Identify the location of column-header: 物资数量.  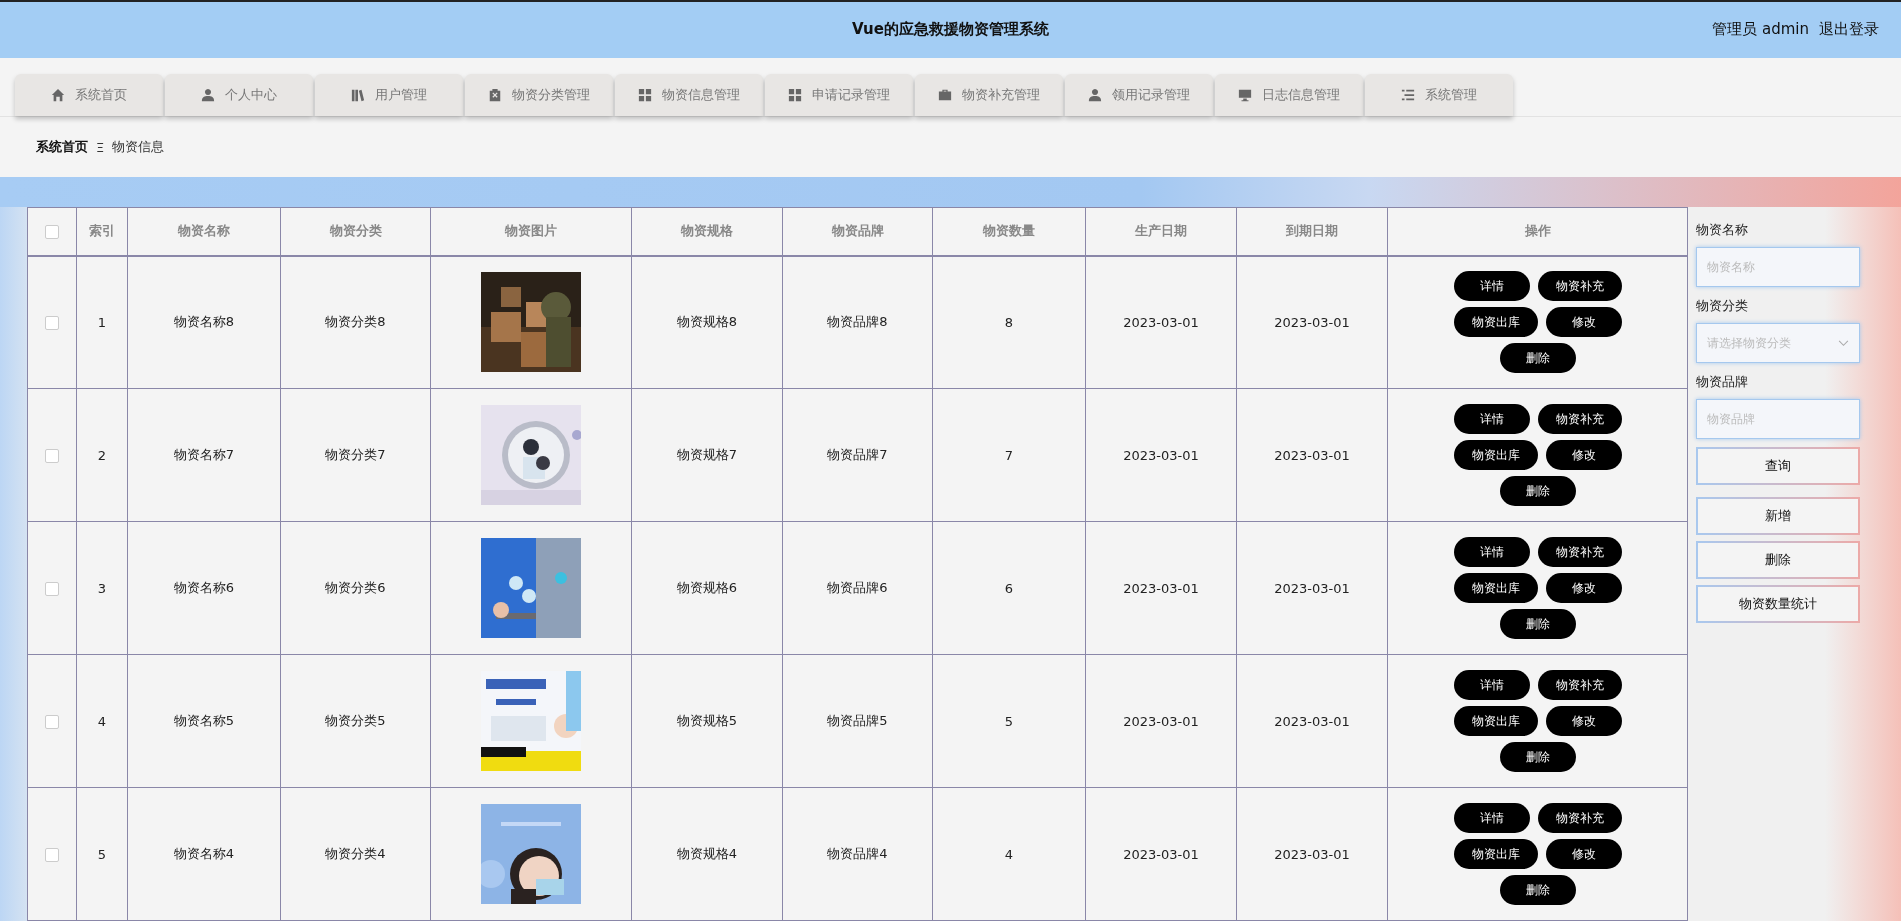
(1009, 231).